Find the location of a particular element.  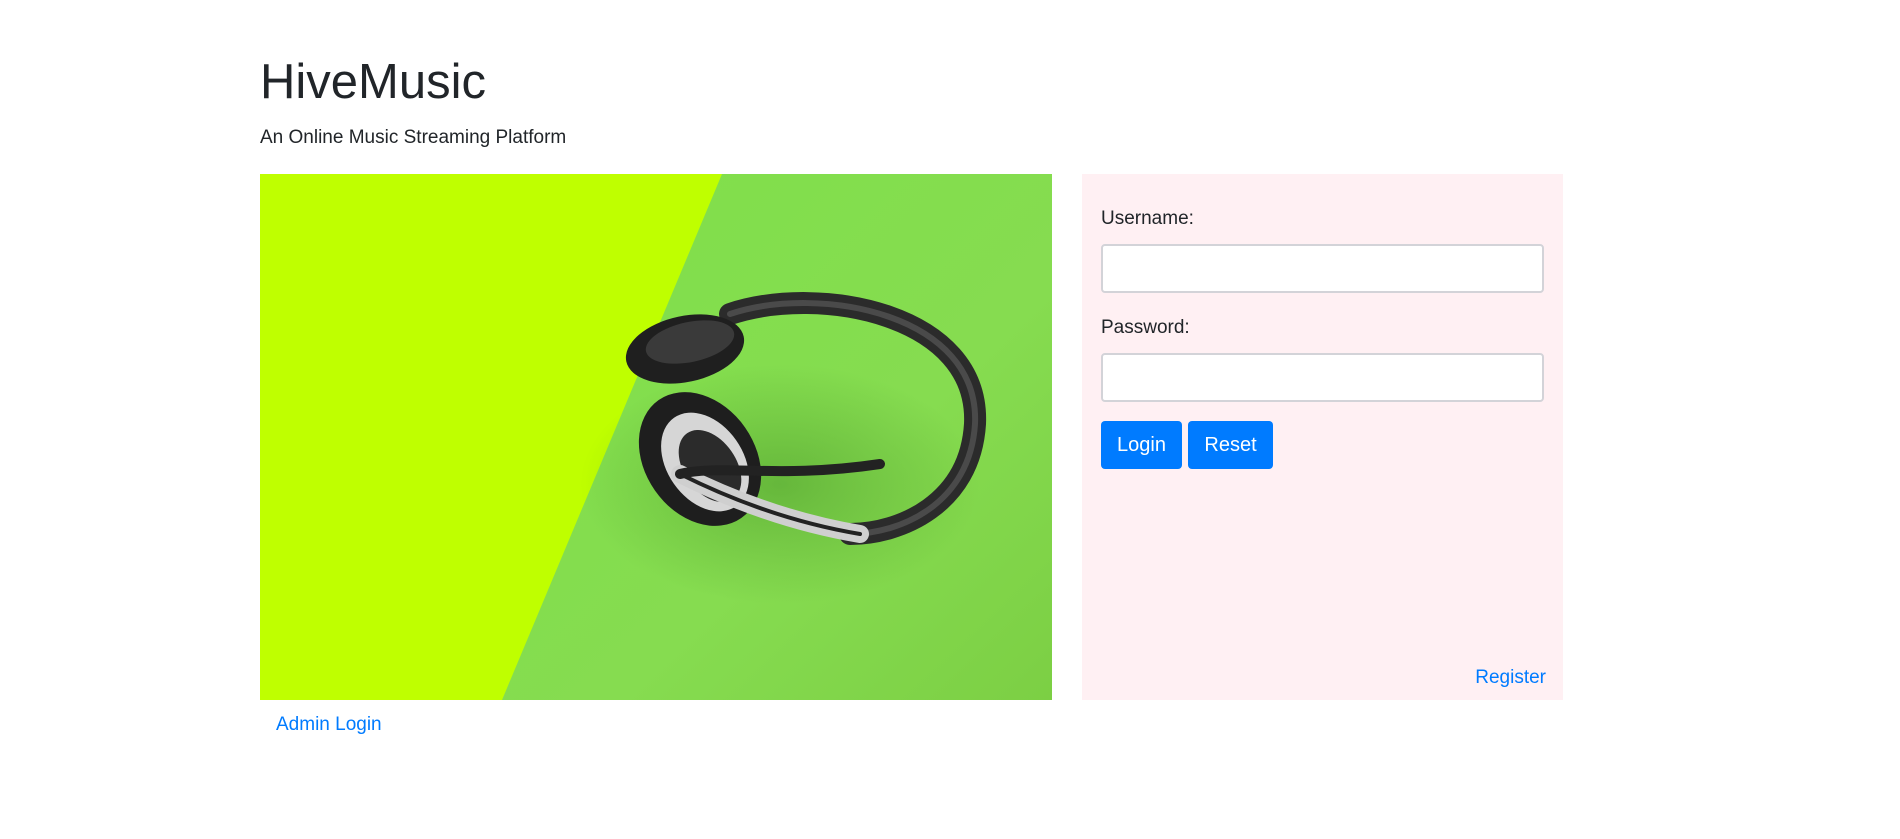

login-button: Login is located at coordinates (1141, 445).